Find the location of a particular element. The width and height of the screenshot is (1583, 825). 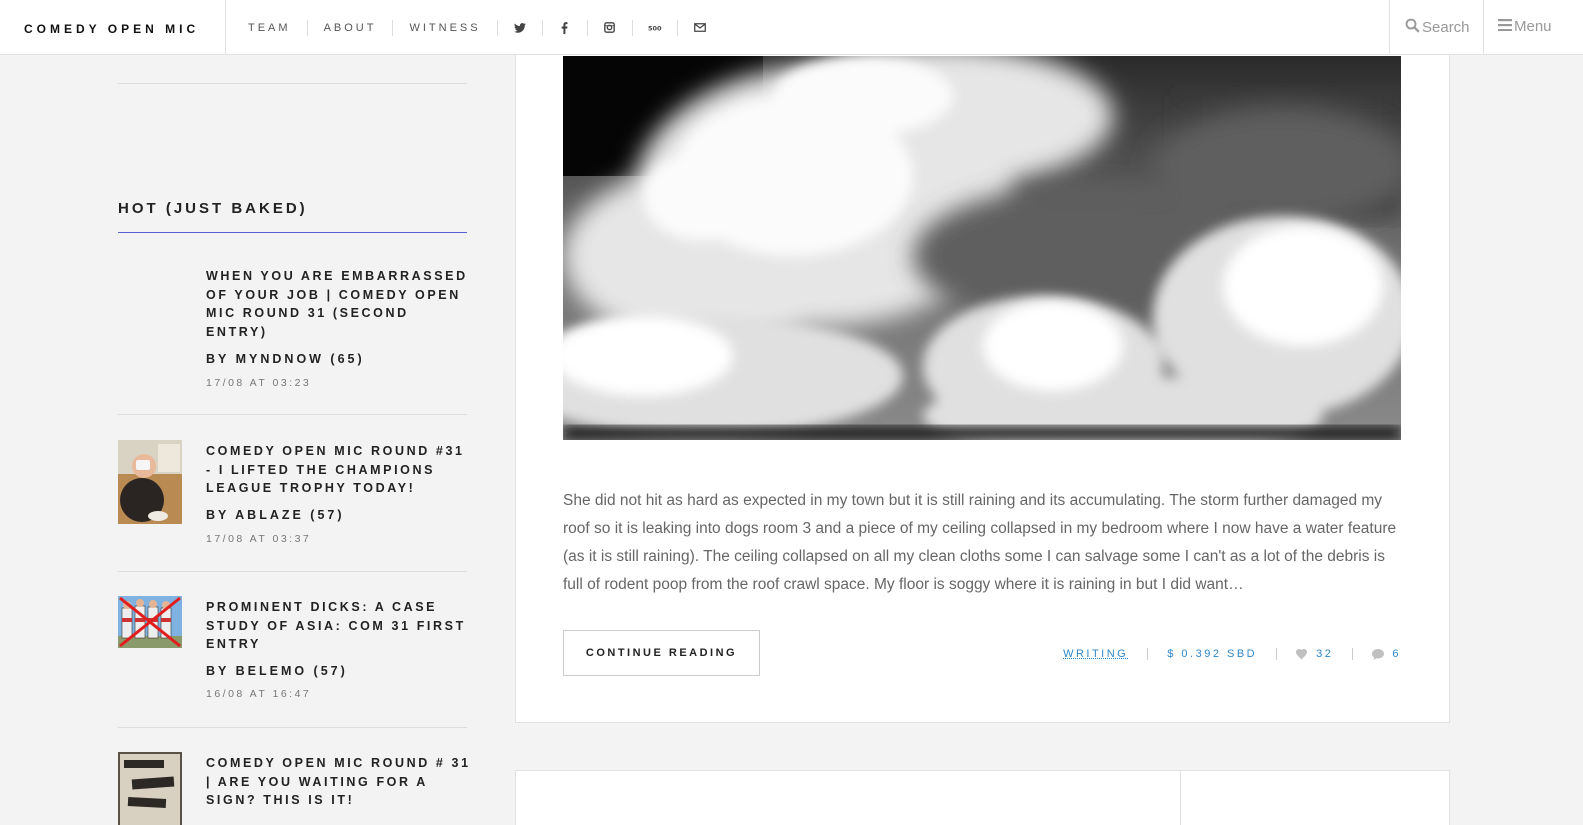

comments-button: 6 is located at coordinates (1386, 654).